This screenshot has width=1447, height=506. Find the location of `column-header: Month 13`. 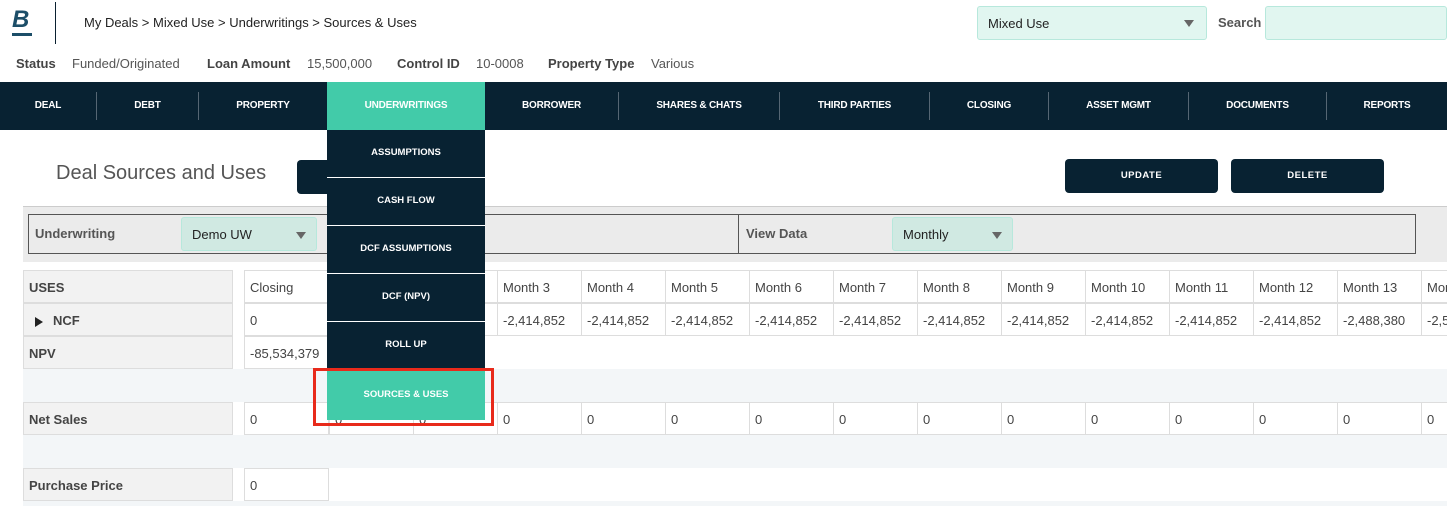

column-header: Month 13 is located at coordinates (1379, 286).